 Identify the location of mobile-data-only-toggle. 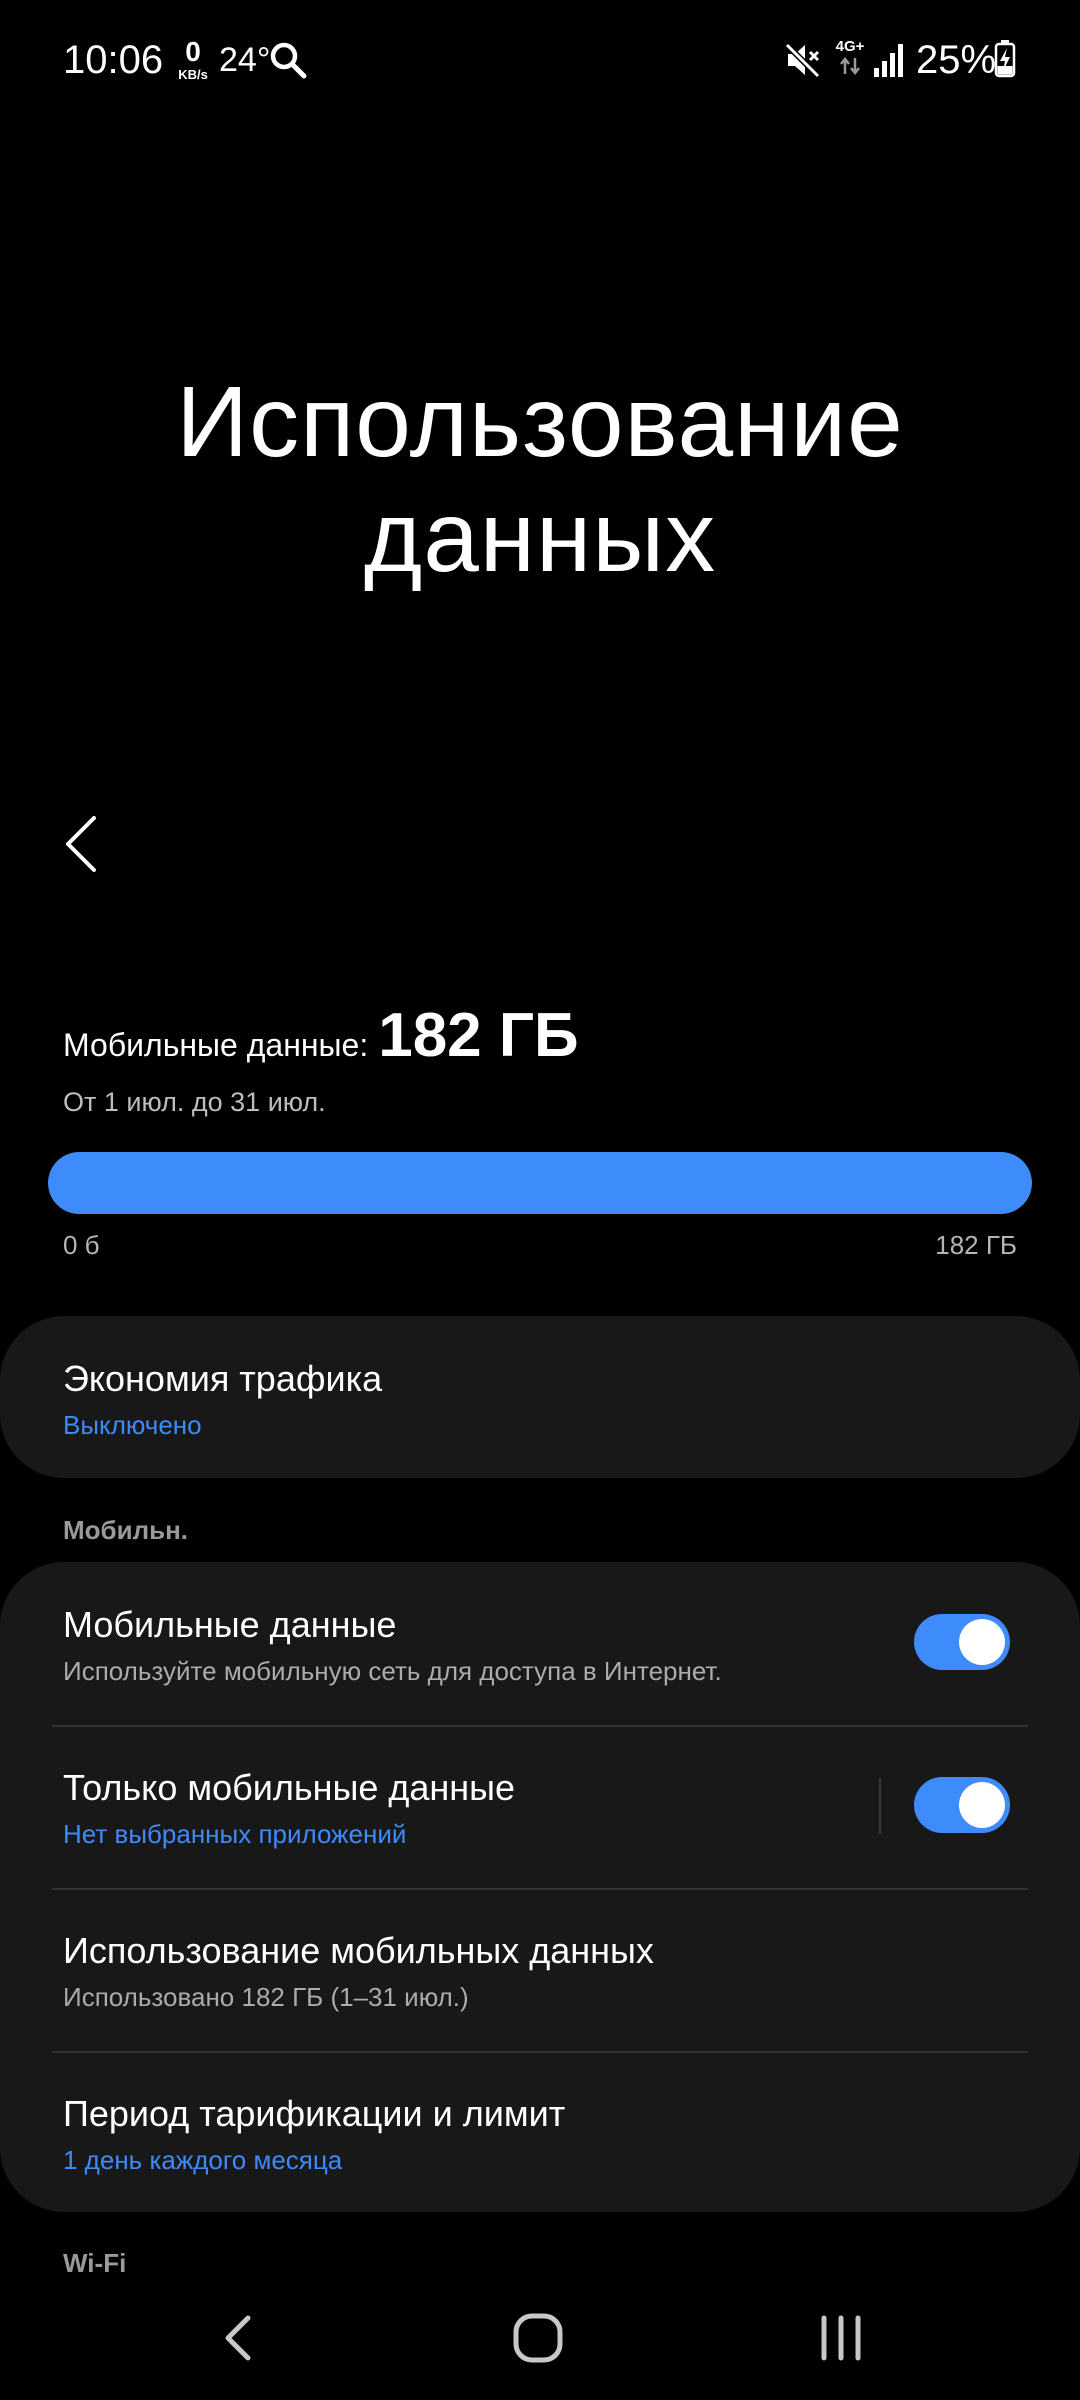
(962, 1805).